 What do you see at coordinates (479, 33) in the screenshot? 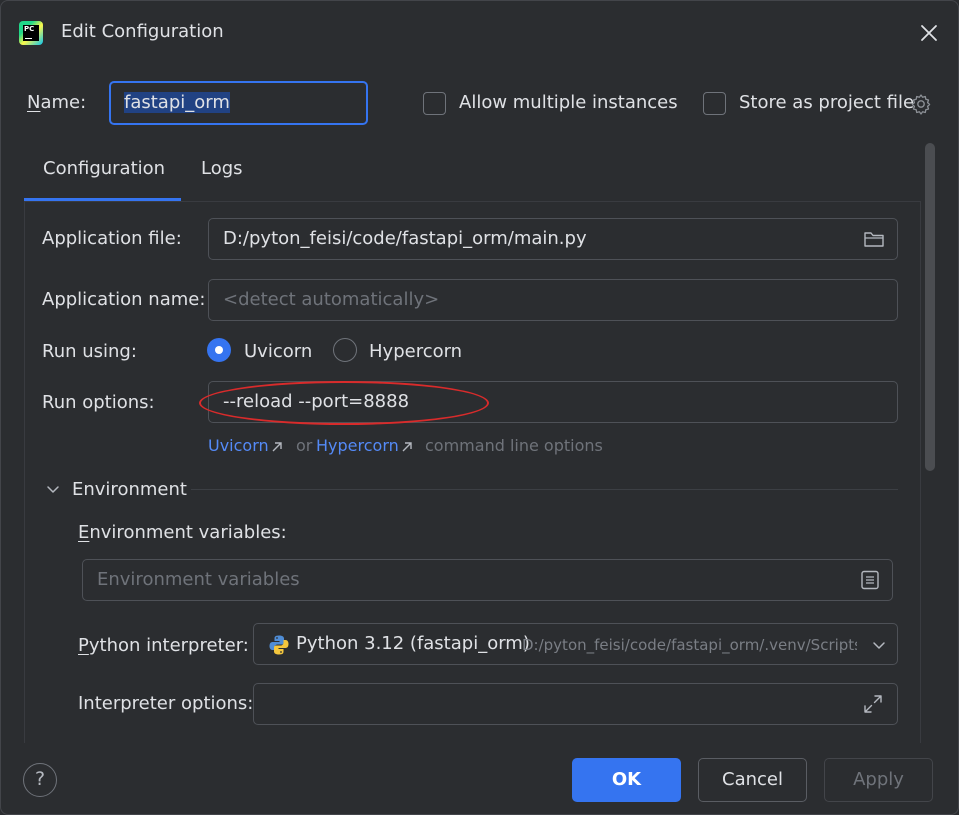
I see `title-bar: PC Edit Configuration` at bounding box center [479, 33].